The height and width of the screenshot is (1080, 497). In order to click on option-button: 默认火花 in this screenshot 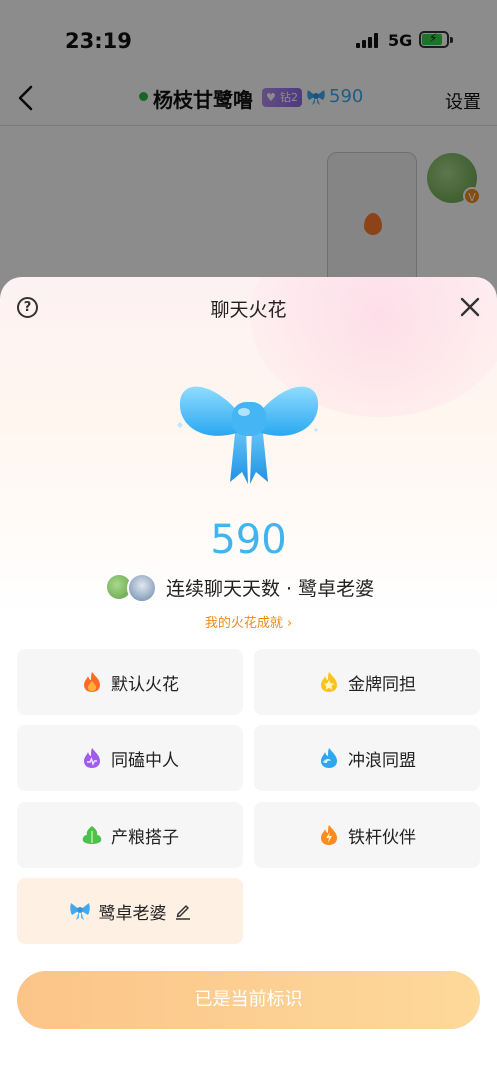, I will do `click(130, 682)`.